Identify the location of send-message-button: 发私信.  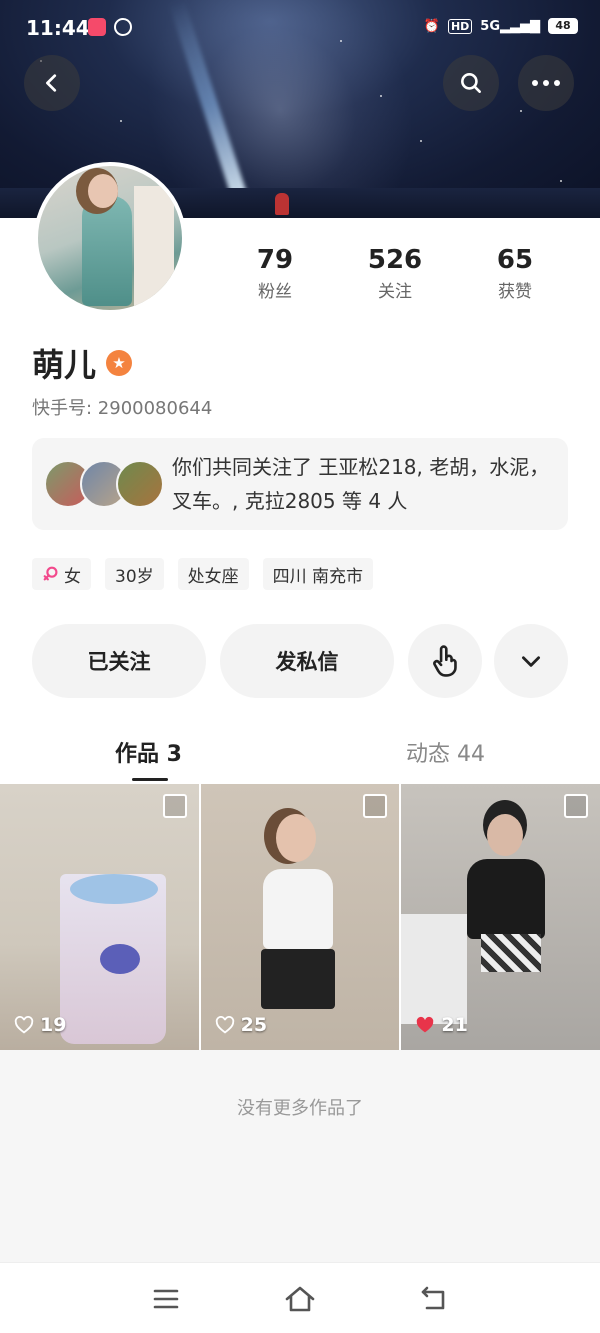
(307, 661).